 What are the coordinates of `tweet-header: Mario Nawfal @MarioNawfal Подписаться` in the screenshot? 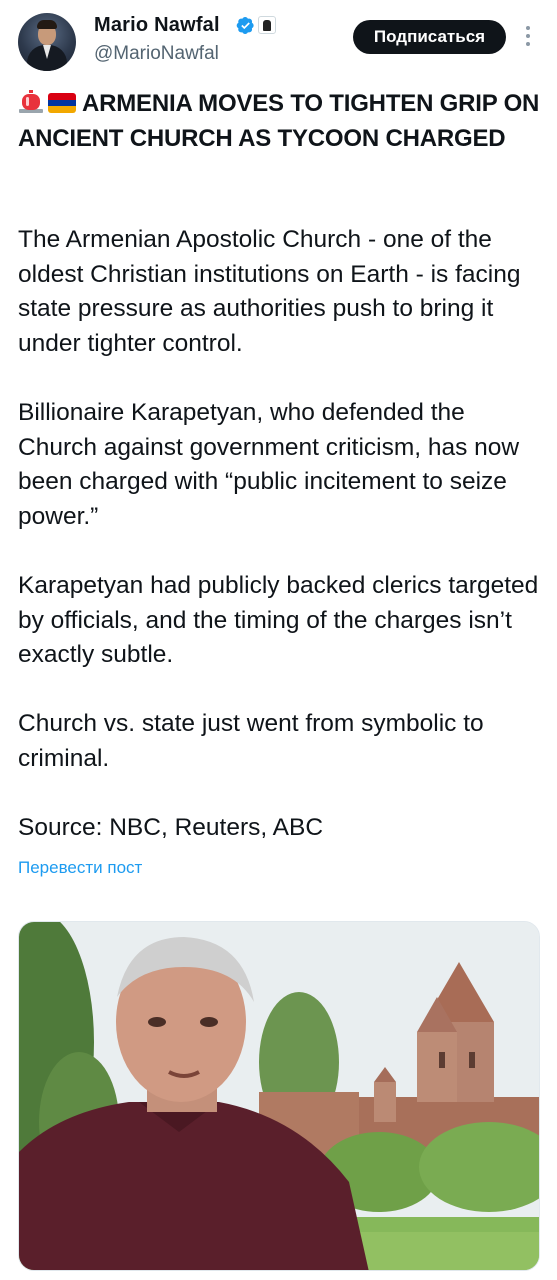 It's located at (278, 40).